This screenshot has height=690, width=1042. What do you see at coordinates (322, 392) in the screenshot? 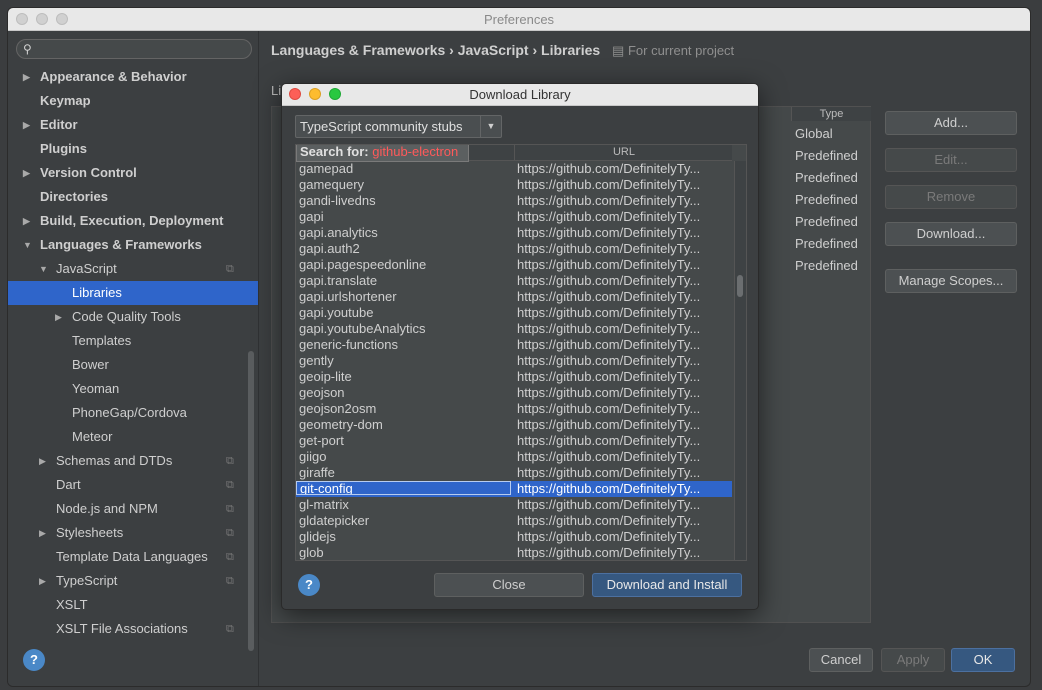
I see `library-name-cell: geojson` at bounding box center [322, 392].